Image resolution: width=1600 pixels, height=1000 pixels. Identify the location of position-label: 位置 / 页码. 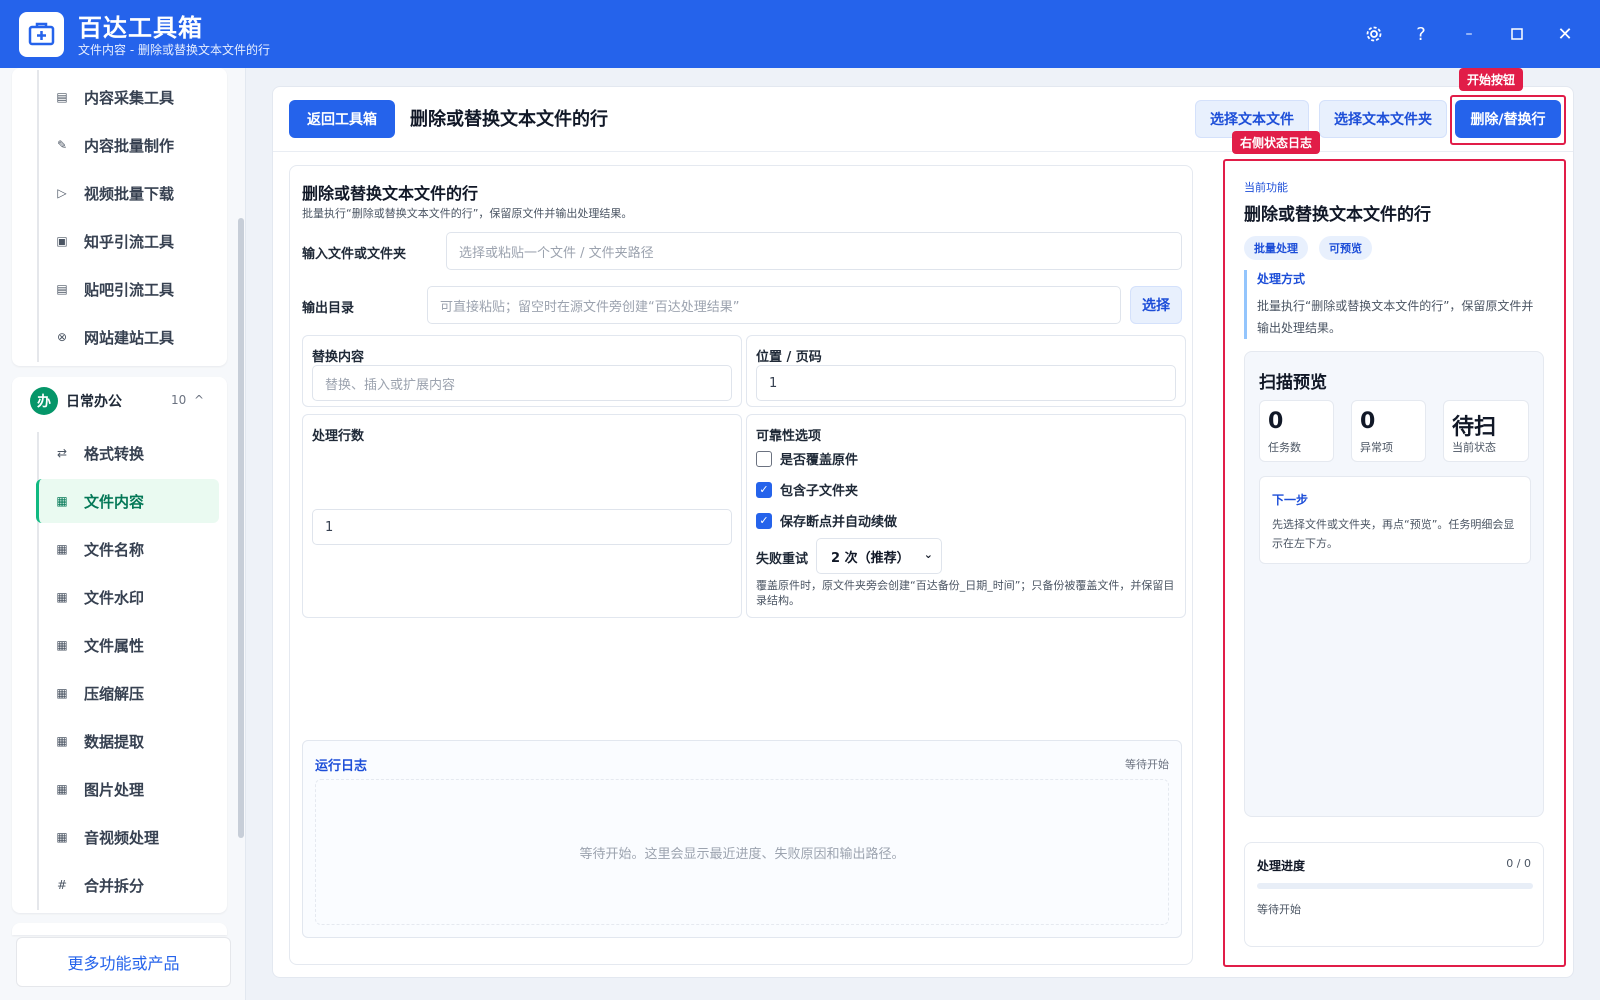
(789, 357).